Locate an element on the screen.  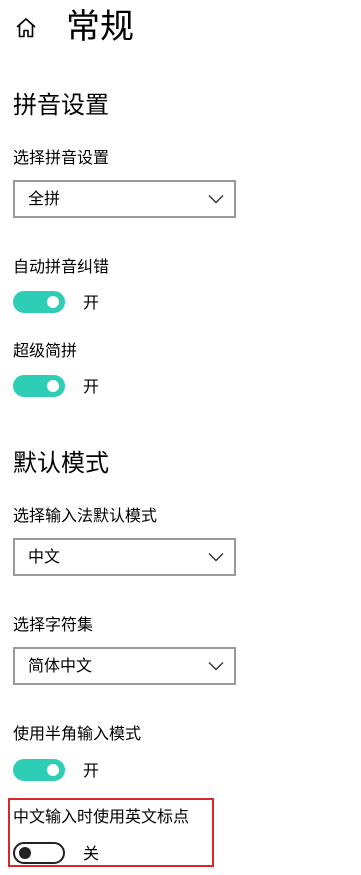
english-punct-label: 中文输入时使用英文标点 is located at coordinates (101, 816).